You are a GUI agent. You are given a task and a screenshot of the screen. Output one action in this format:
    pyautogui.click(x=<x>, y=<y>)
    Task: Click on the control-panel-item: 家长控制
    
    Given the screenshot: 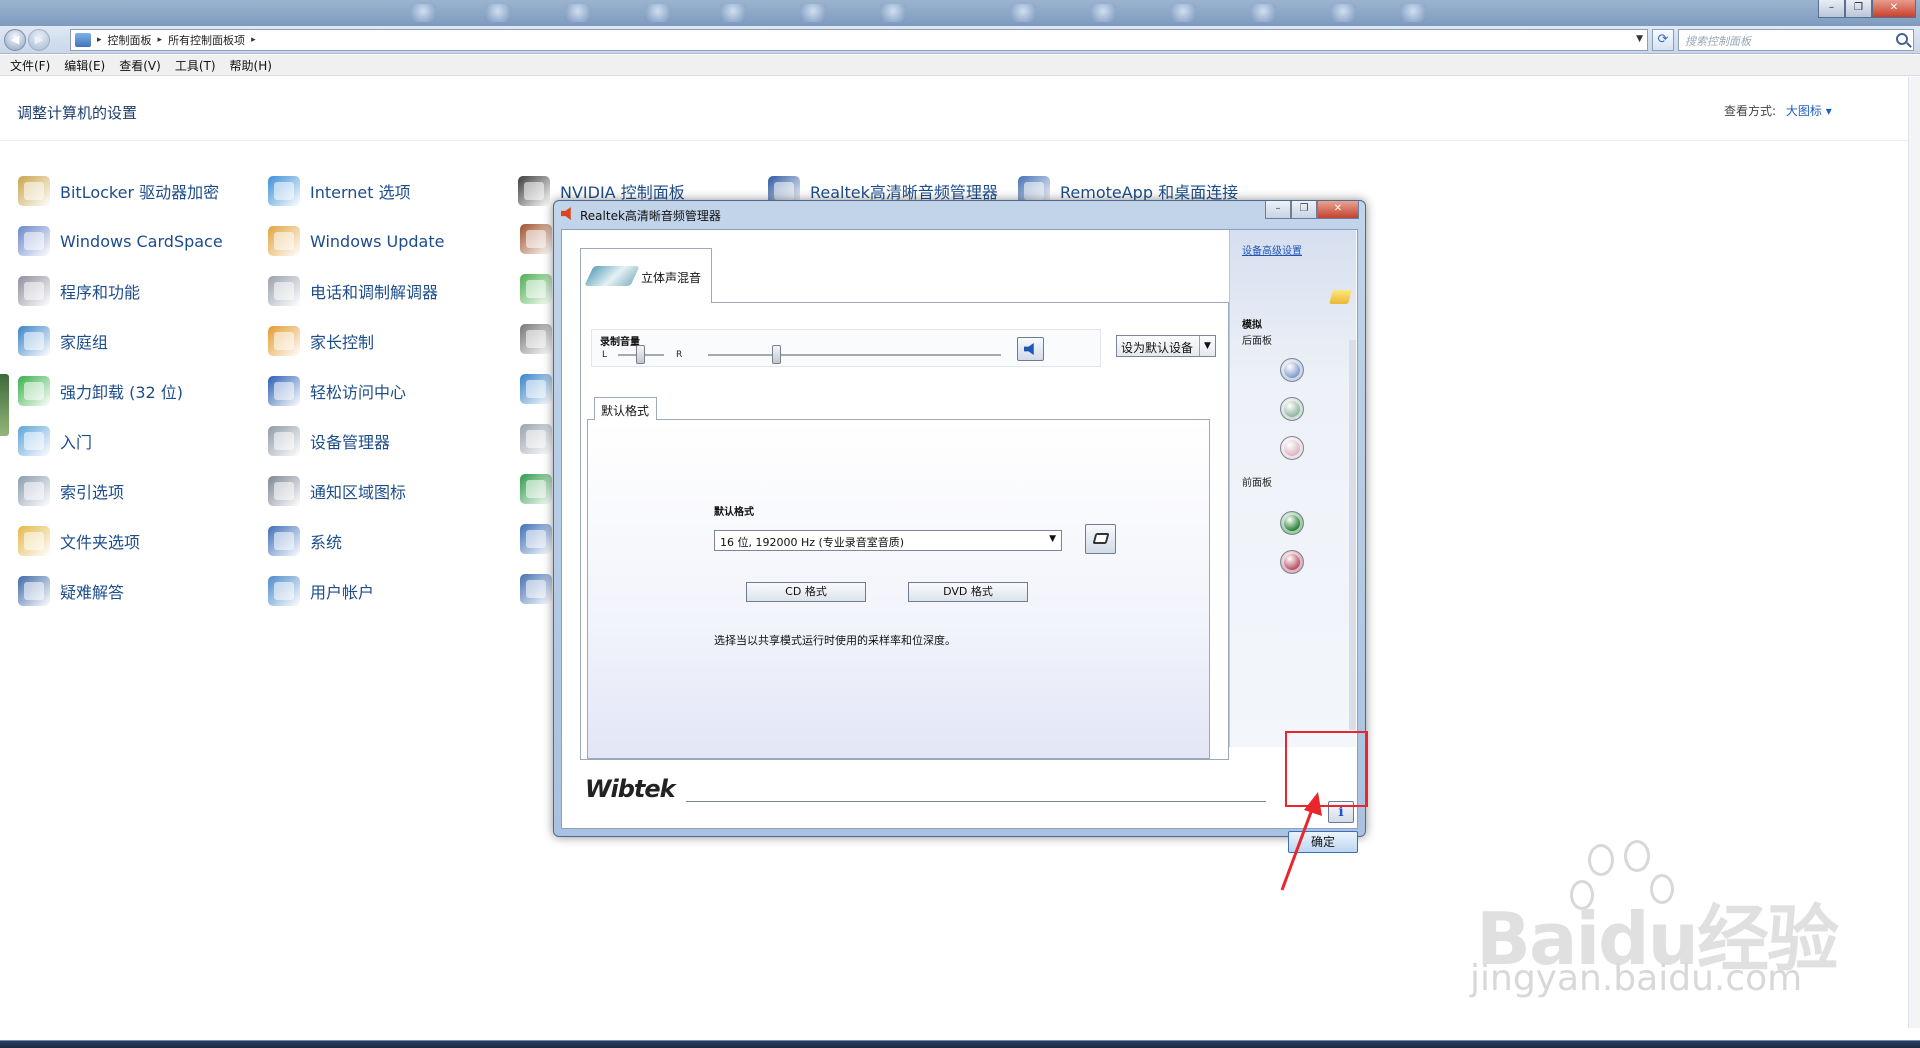 What is the action you would take?
    pyautogui.click(x=321, y=341)
    